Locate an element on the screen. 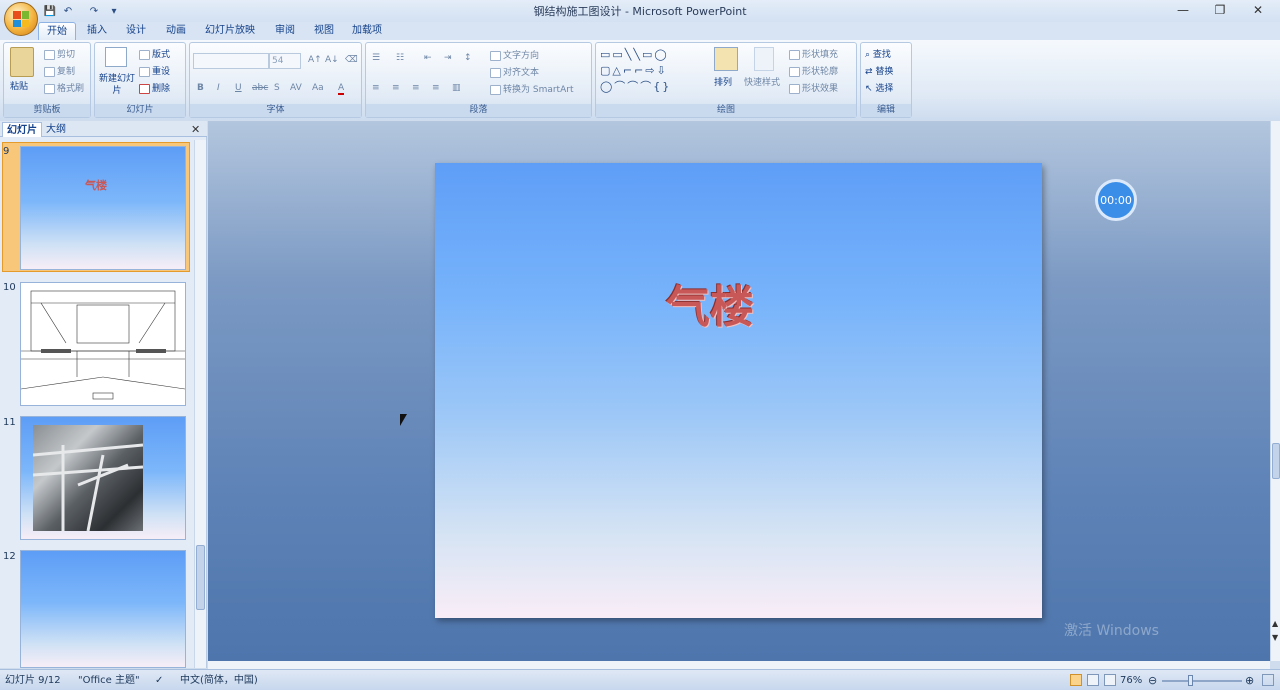 This screenshot has width=1280, height=690. tab-slides-panel: 幻灯片 is located at coordinates (22, 129).